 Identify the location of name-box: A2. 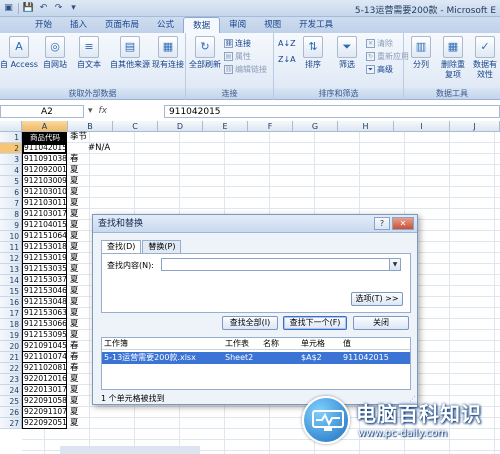
(42, 111).